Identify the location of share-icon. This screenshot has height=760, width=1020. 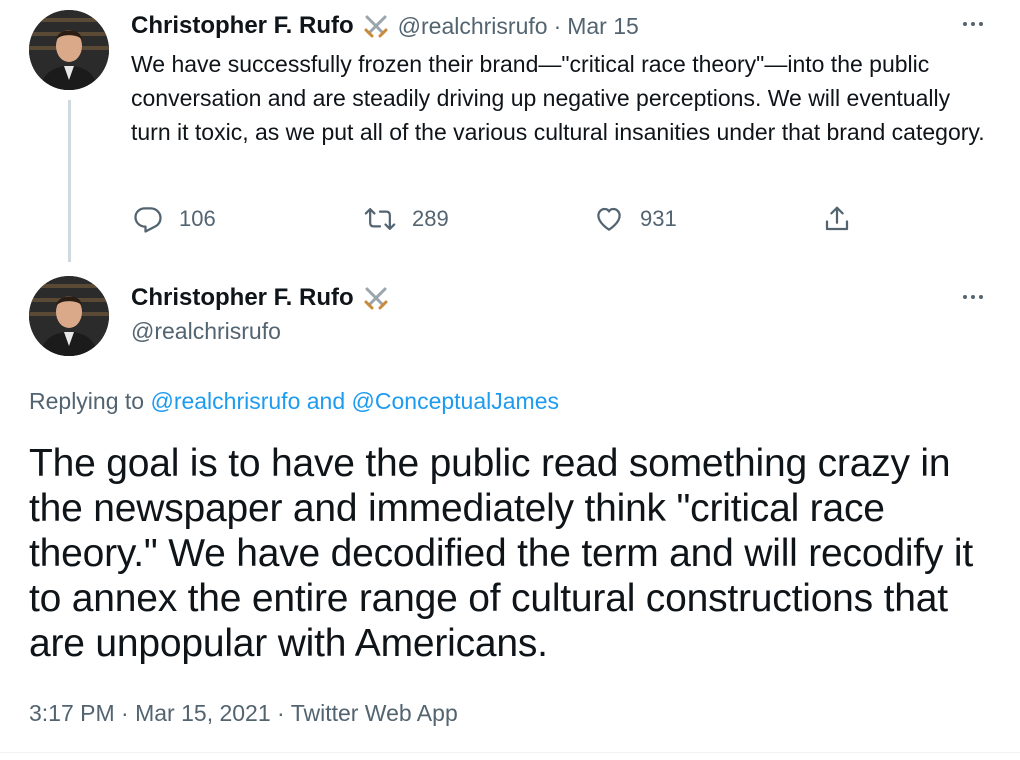
(837, 218).